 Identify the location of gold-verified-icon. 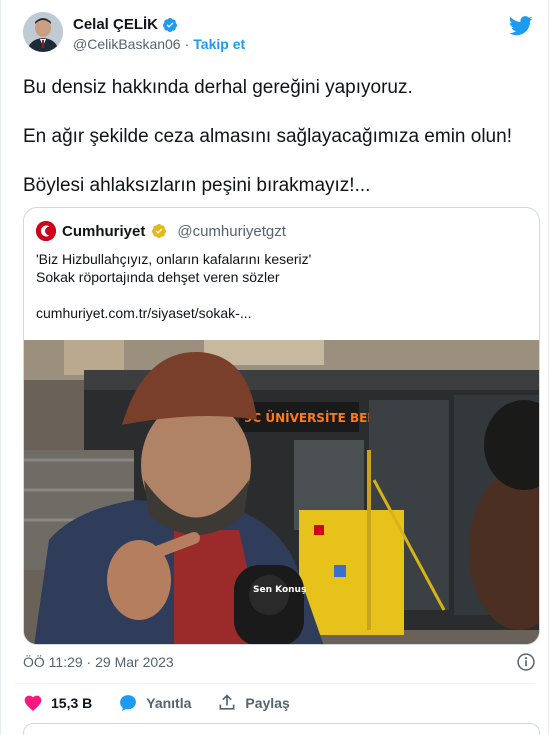
(159, 231).